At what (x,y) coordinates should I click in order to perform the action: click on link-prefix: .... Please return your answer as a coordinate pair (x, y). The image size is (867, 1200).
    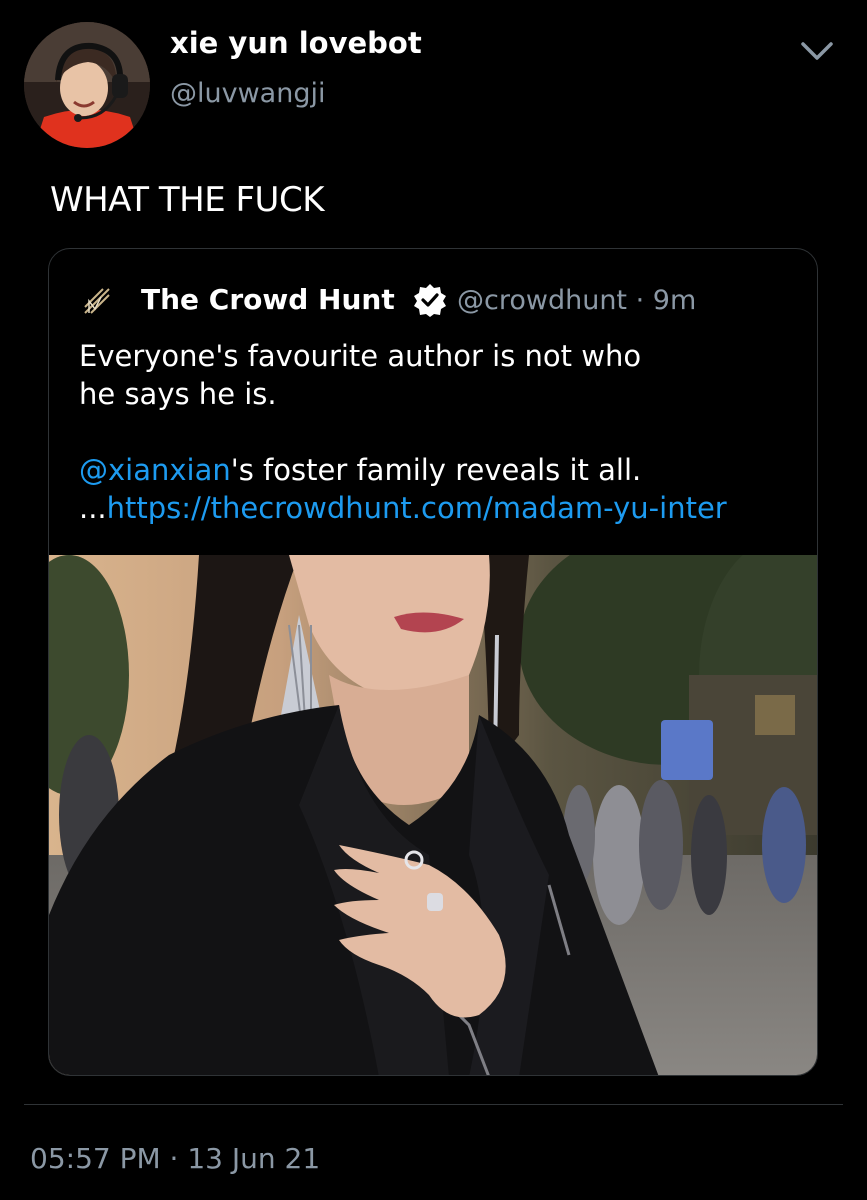
    Looking at the image, I should click on (93, 508).